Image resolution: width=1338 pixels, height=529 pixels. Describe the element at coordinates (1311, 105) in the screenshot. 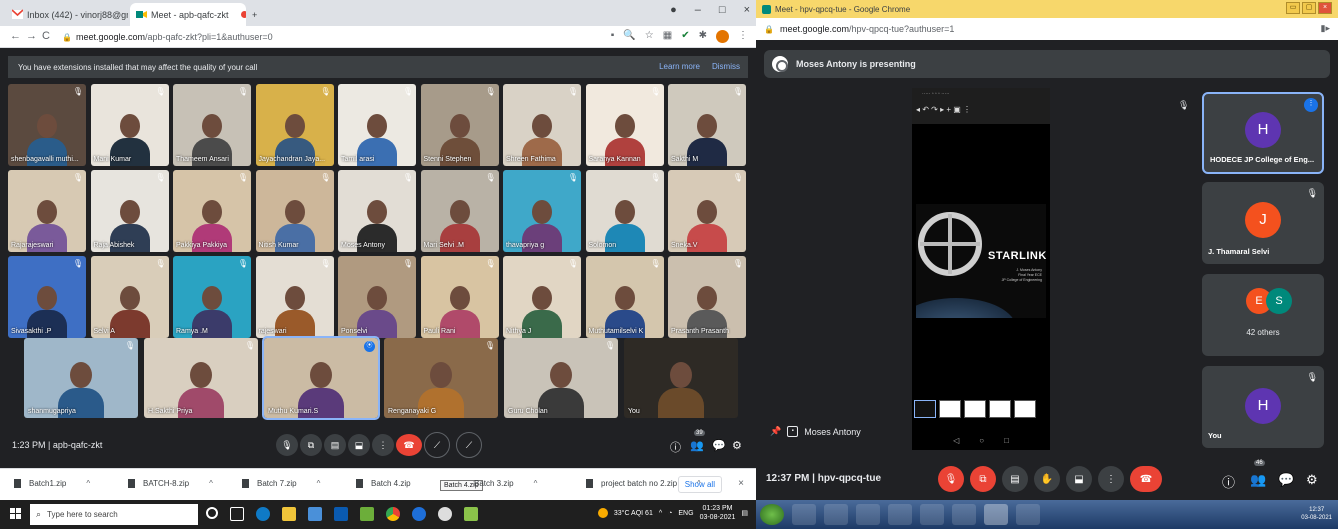

I see `more-options-icon: ⋮` at that location.